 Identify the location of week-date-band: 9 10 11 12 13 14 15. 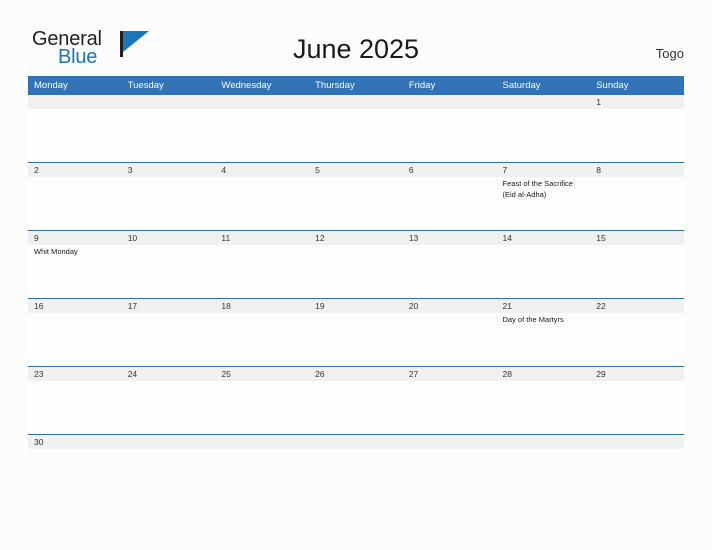
(356, 238).